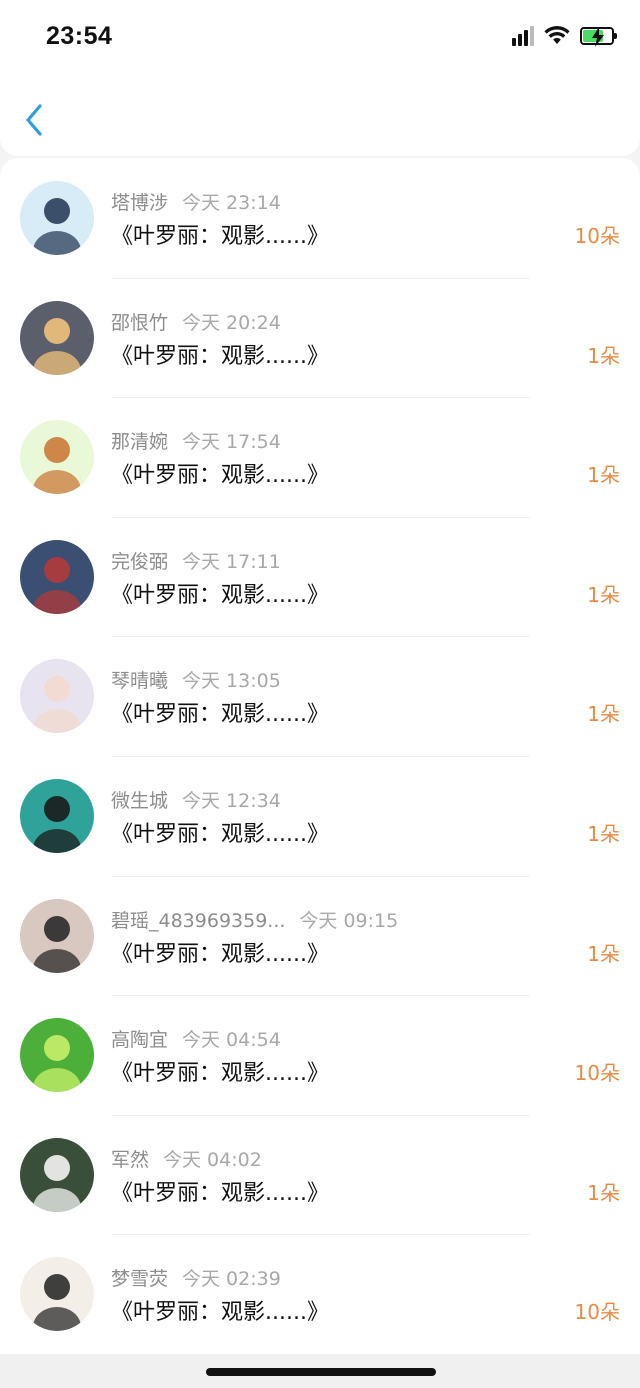 This screenshot has height=1388, width=640. I want to click on nav-bar, so click(320, 118).